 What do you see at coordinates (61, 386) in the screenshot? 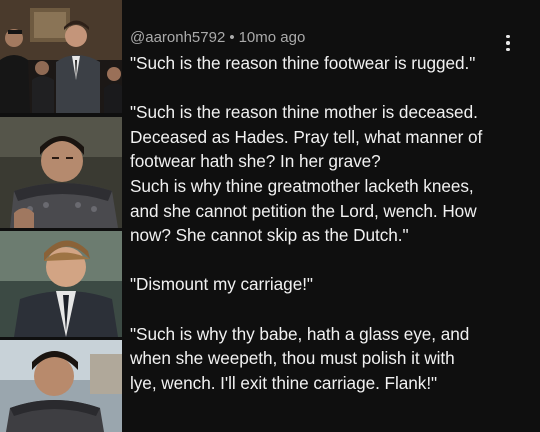
I see `thumbnail-man-in-armor` at bounding box center [61, 386].